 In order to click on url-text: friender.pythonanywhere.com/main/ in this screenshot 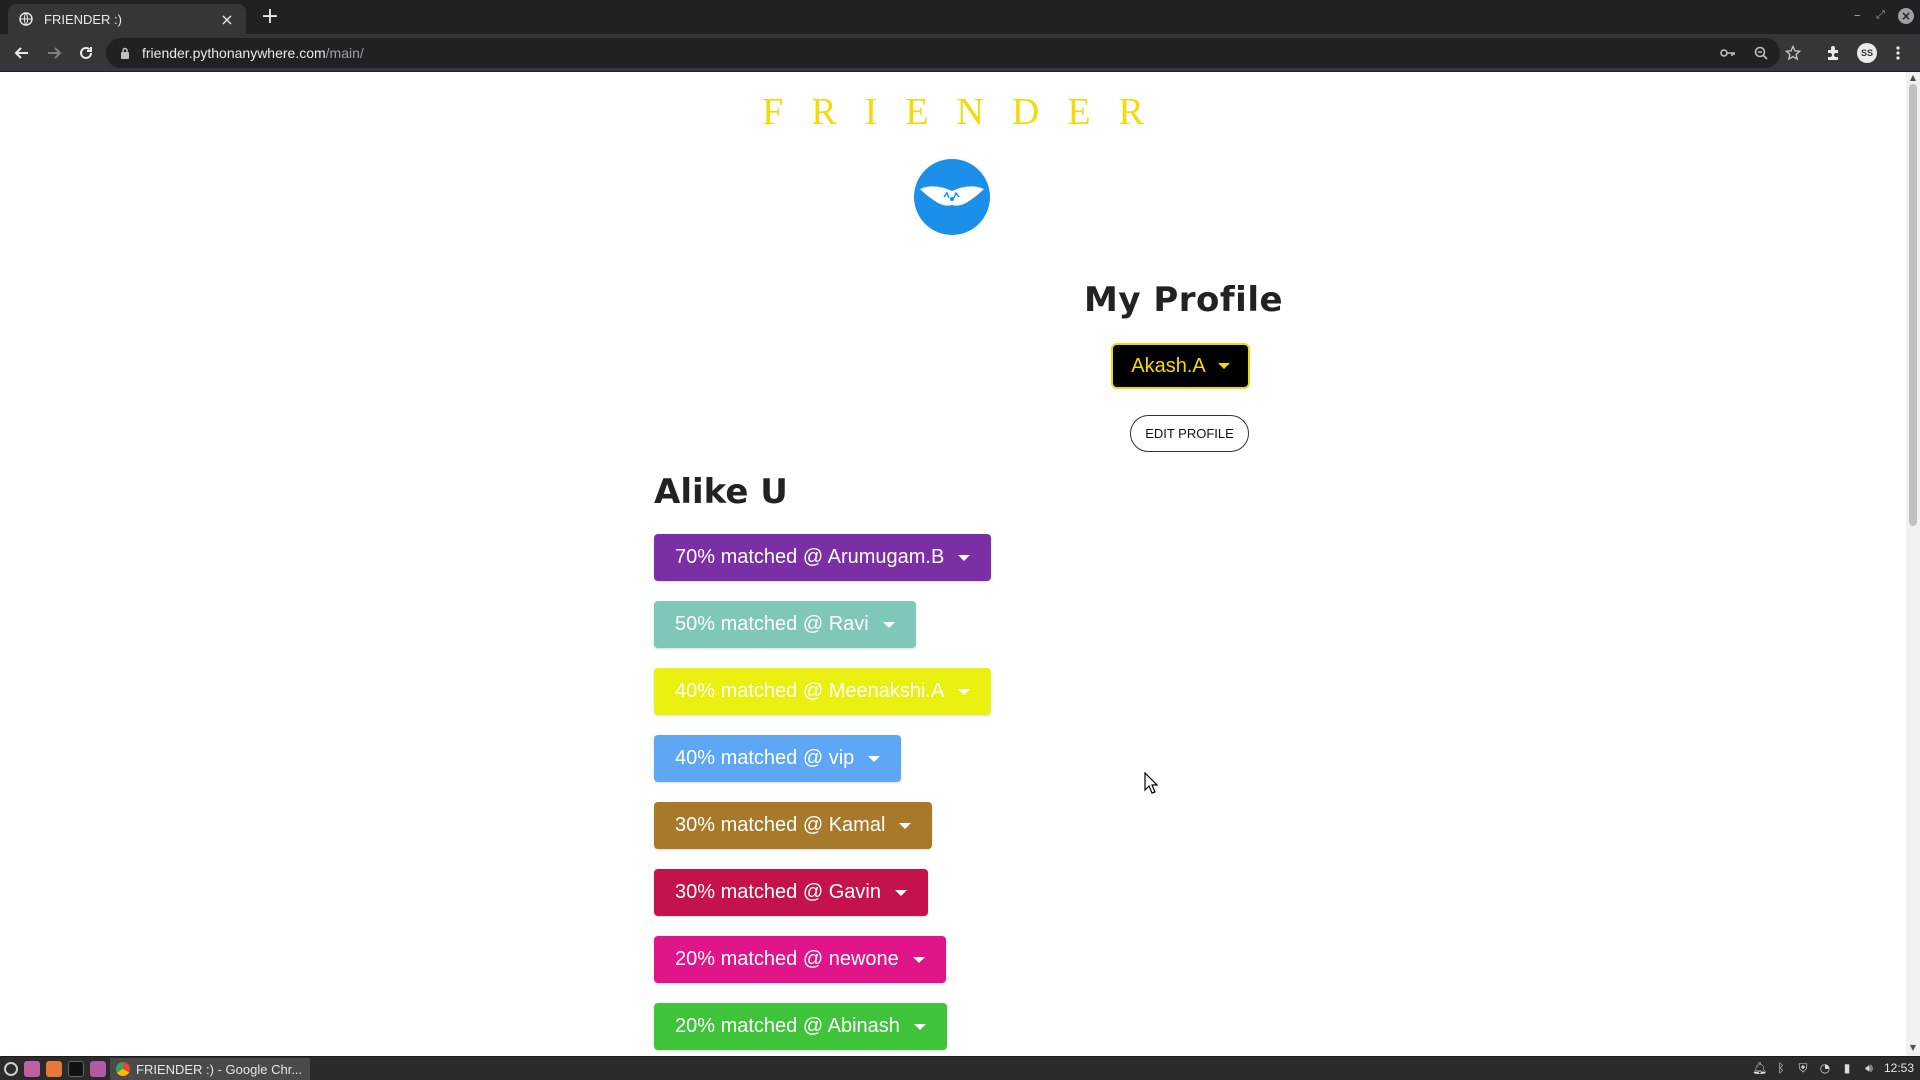, I will do `click(253, 53)`.